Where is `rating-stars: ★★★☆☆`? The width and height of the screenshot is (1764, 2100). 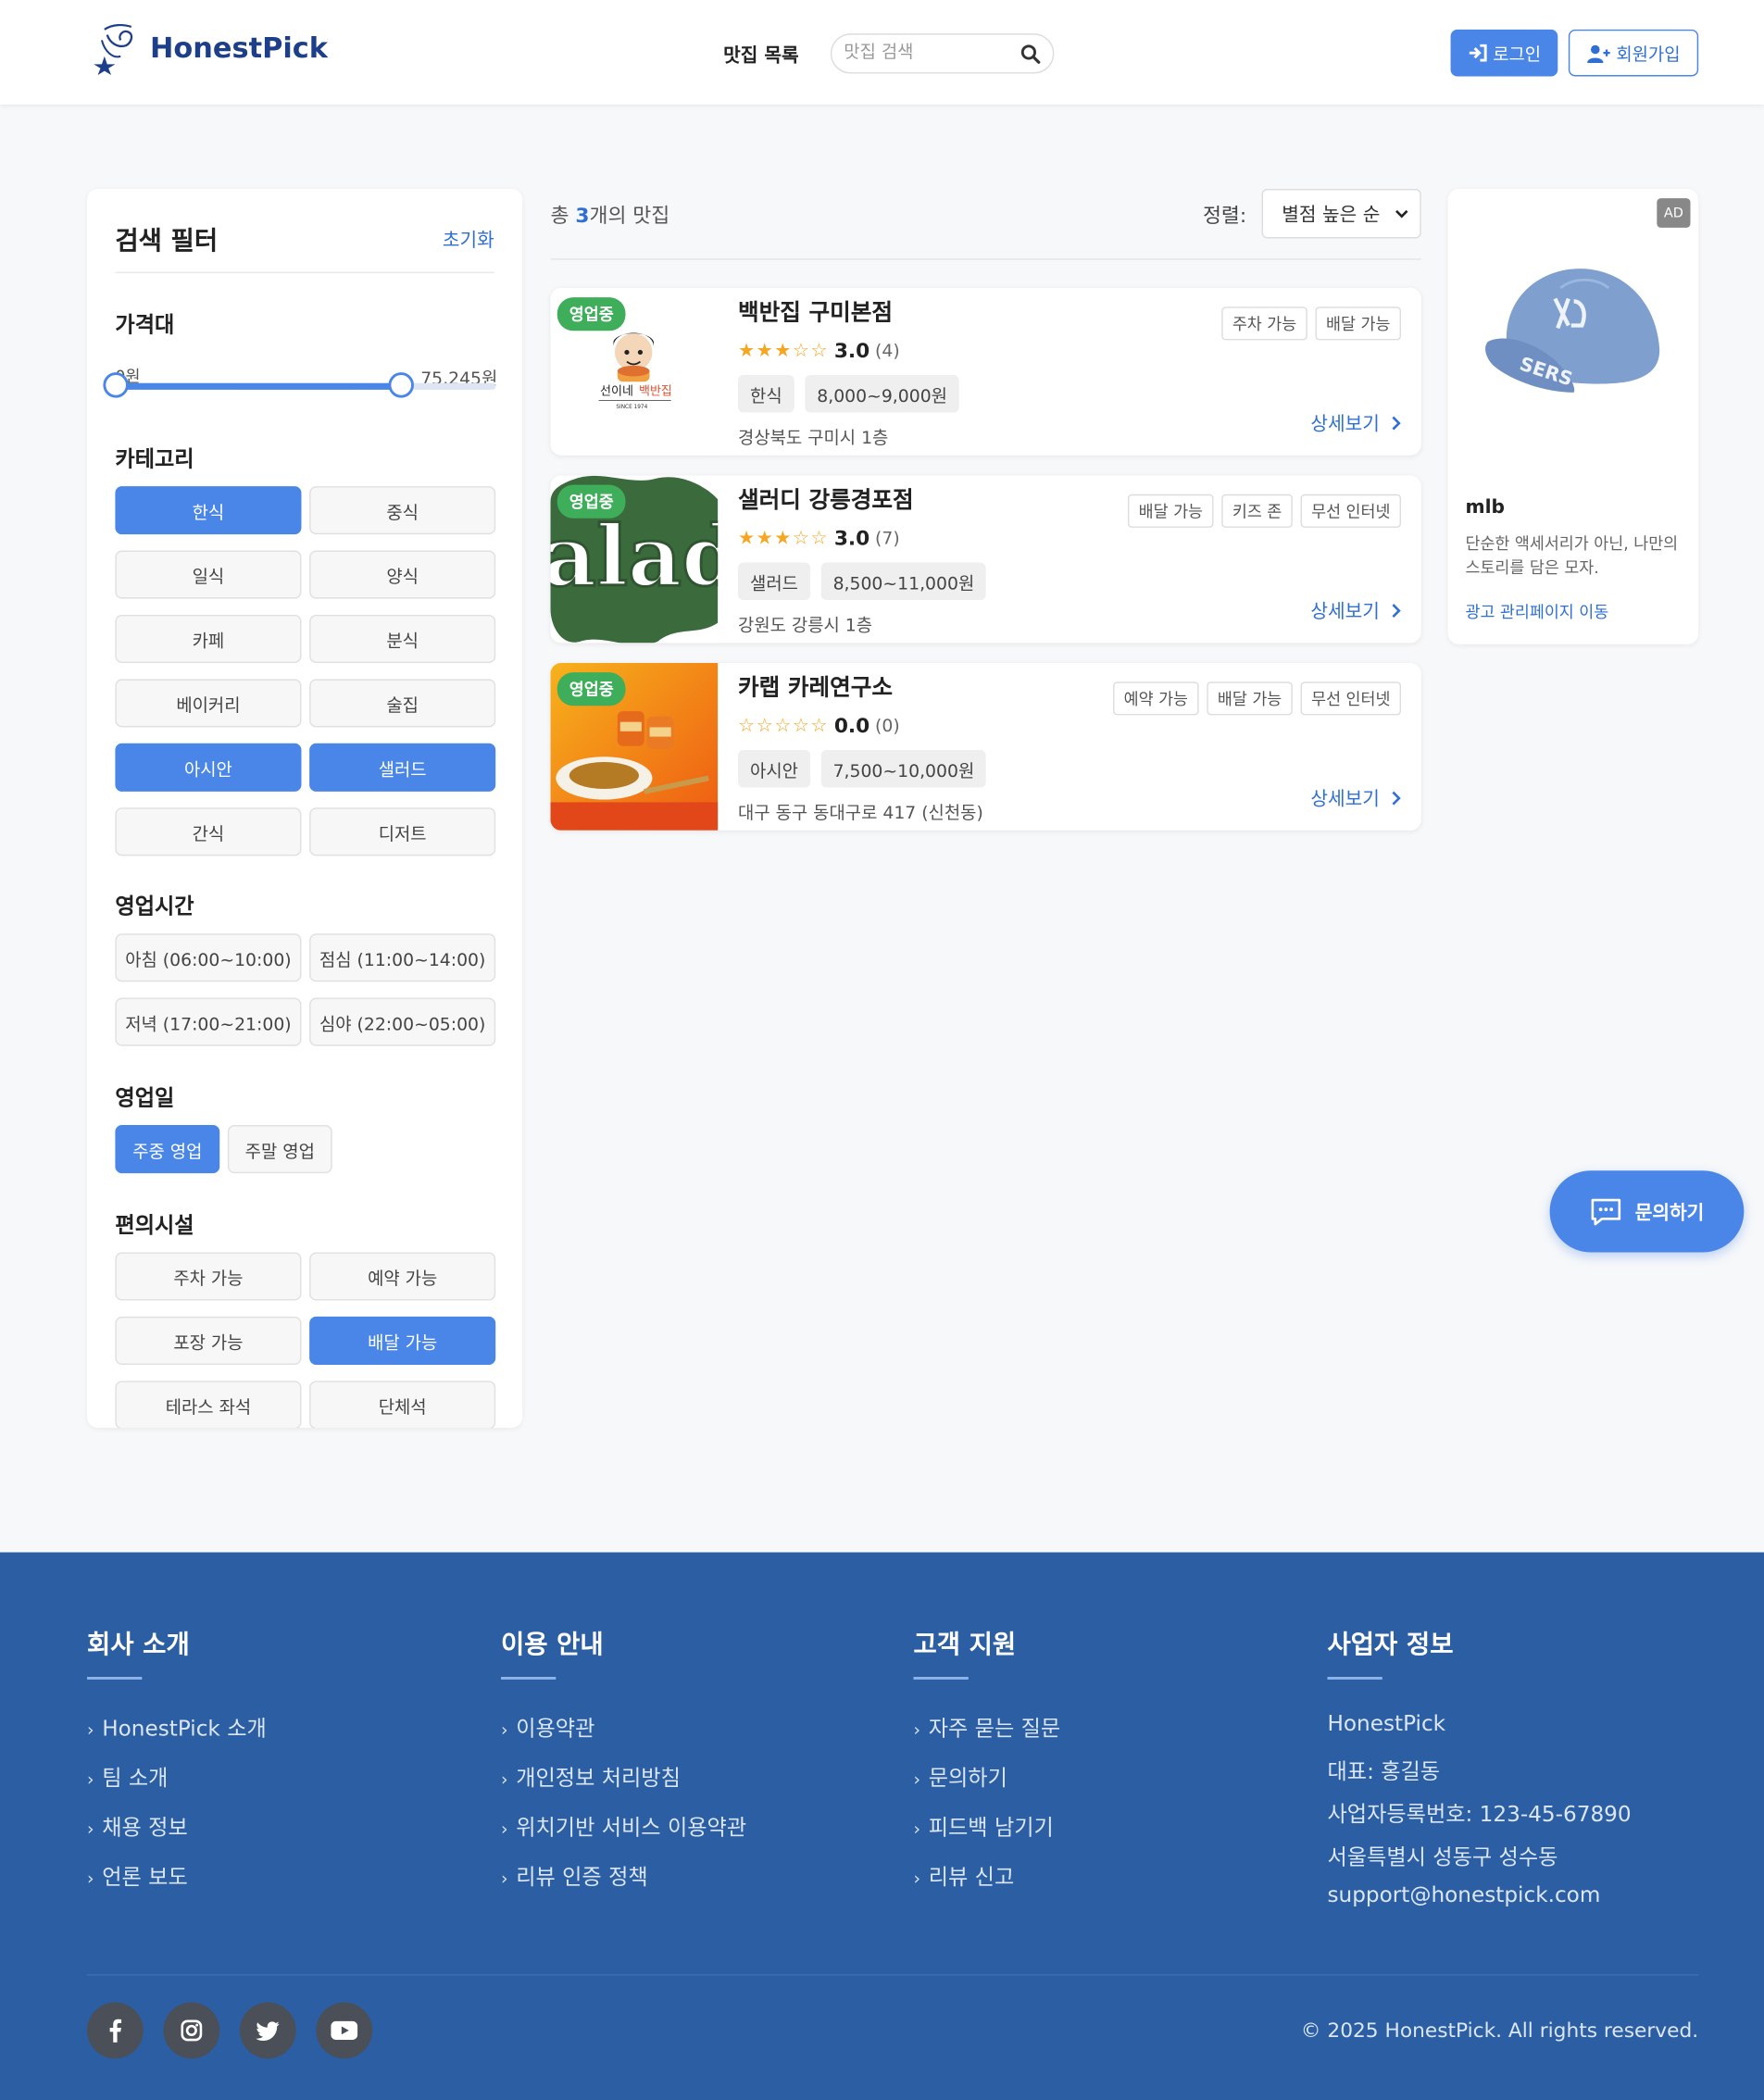 rating-stars: ★★★☆☆ is located at coordinates (784, 351).